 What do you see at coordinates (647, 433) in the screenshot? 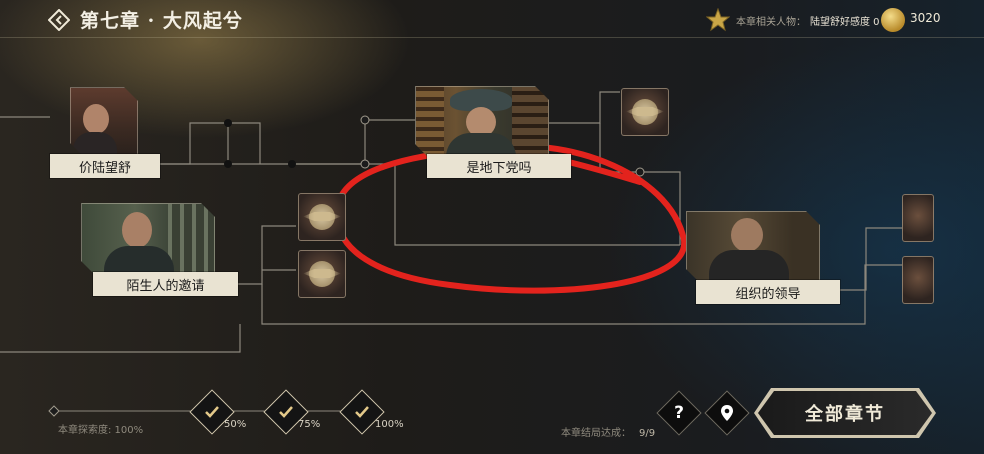
I see `endings-count: 9/9` at bounding box center [647, 433].